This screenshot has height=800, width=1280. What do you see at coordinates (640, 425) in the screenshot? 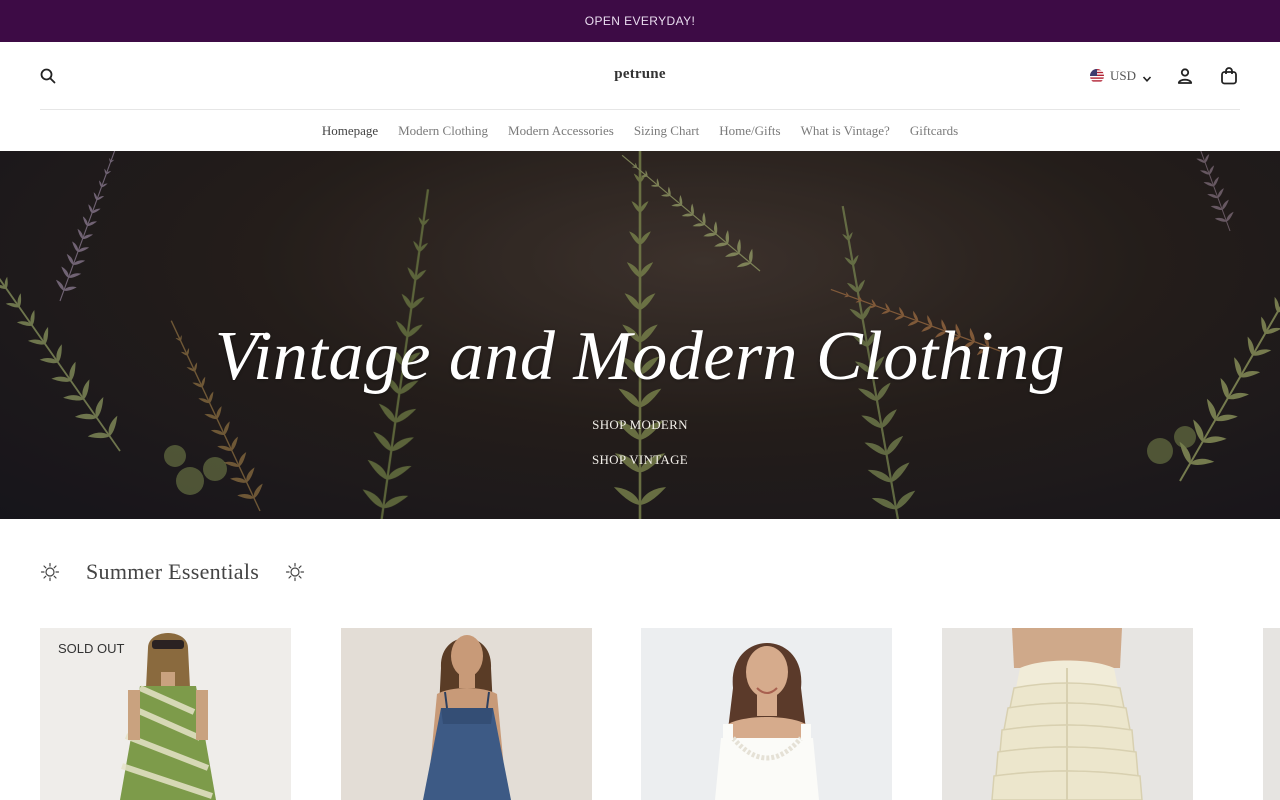
I see `shop-modern-link: SHOP MODERN` at bounding box center [640, 425].